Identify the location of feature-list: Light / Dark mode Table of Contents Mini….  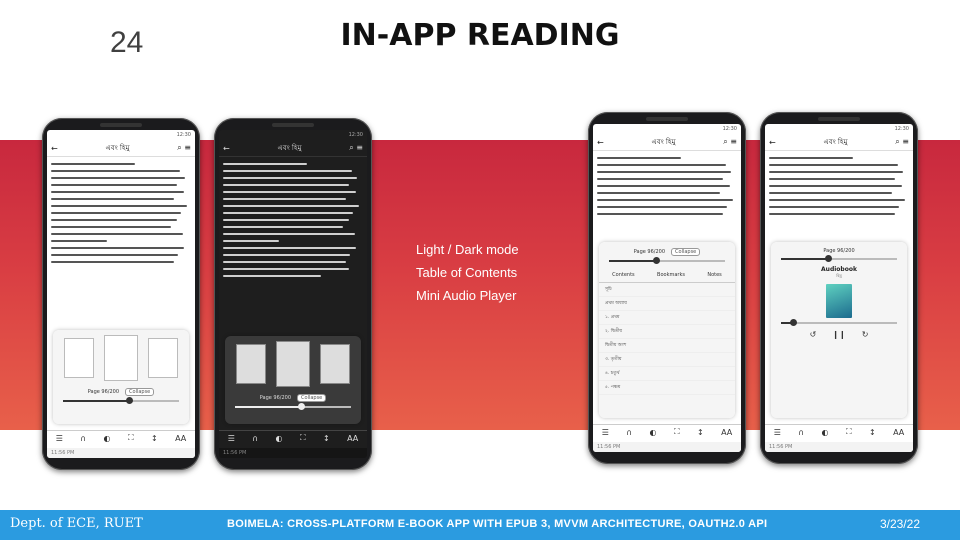
(467, 272).